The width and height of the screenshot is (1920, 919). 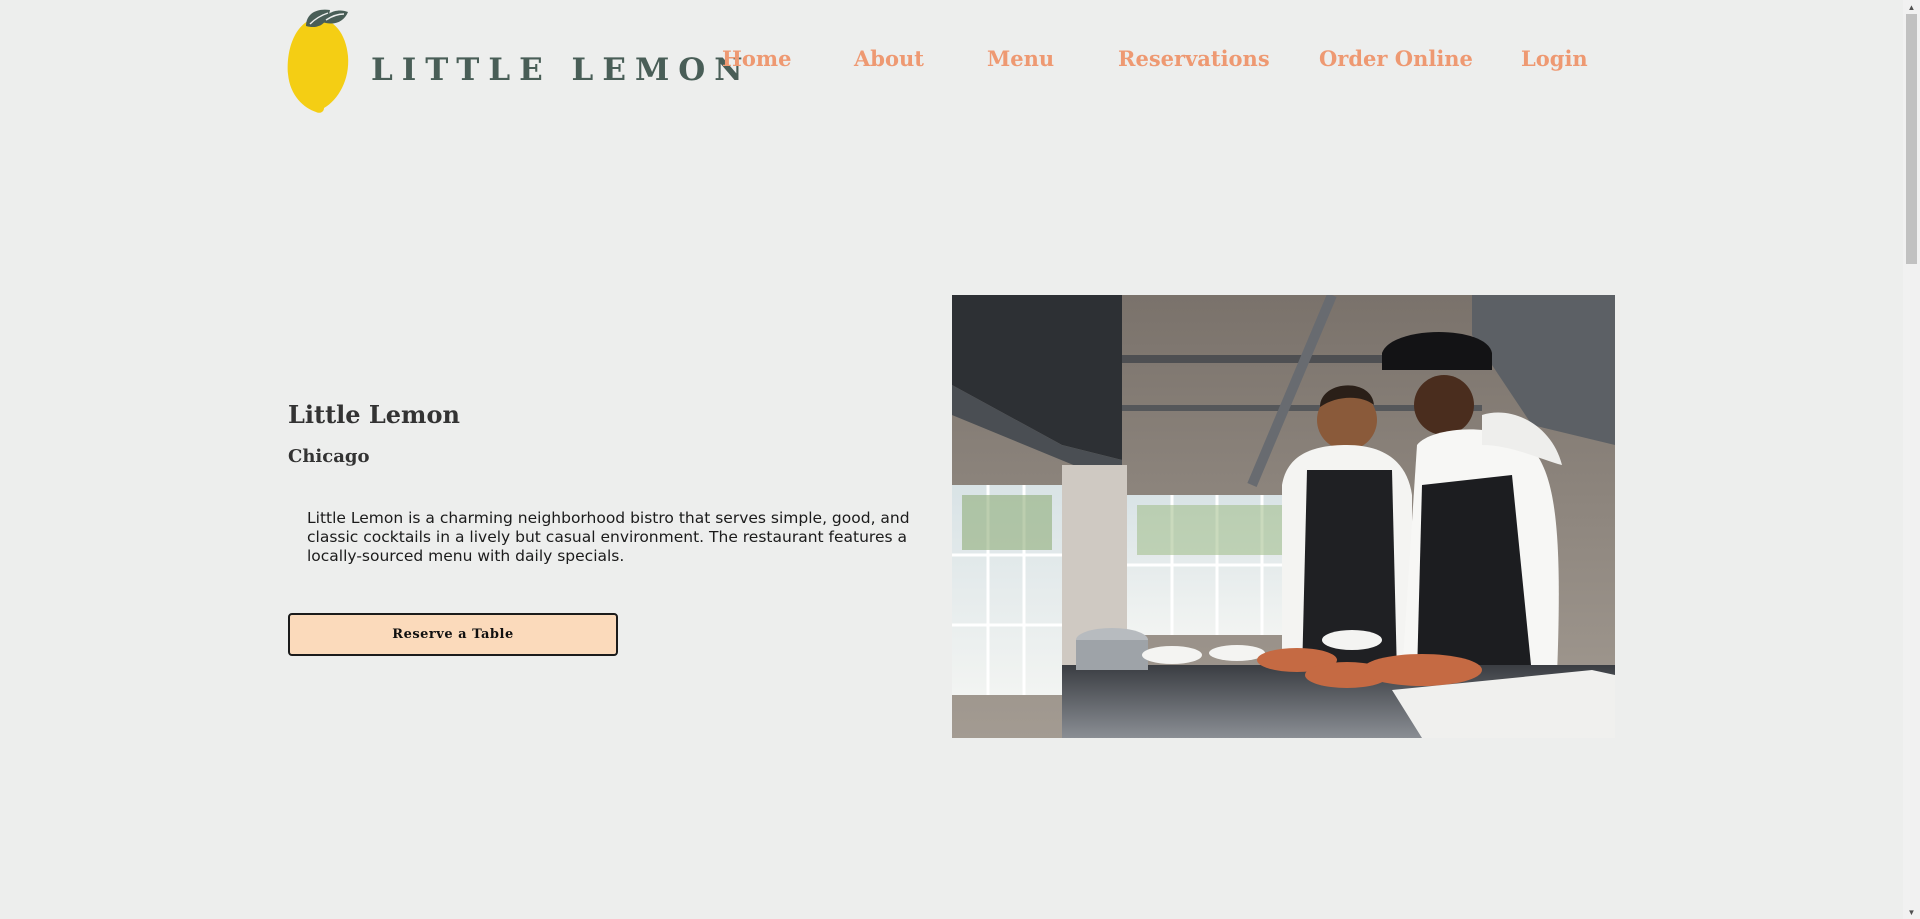 What do you see at coordinates (1020, 58) in the screenshot?
I see `nav-menu: Menu` at bounding box center [1020, 58].